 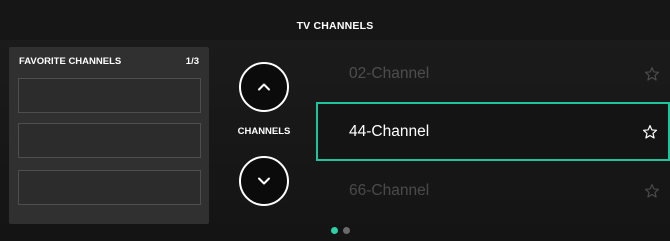 What do you see at coordinates (389, 190) in the screenshot?
I see `channel-name: 66-Channel` at bounding box center [389, 190].